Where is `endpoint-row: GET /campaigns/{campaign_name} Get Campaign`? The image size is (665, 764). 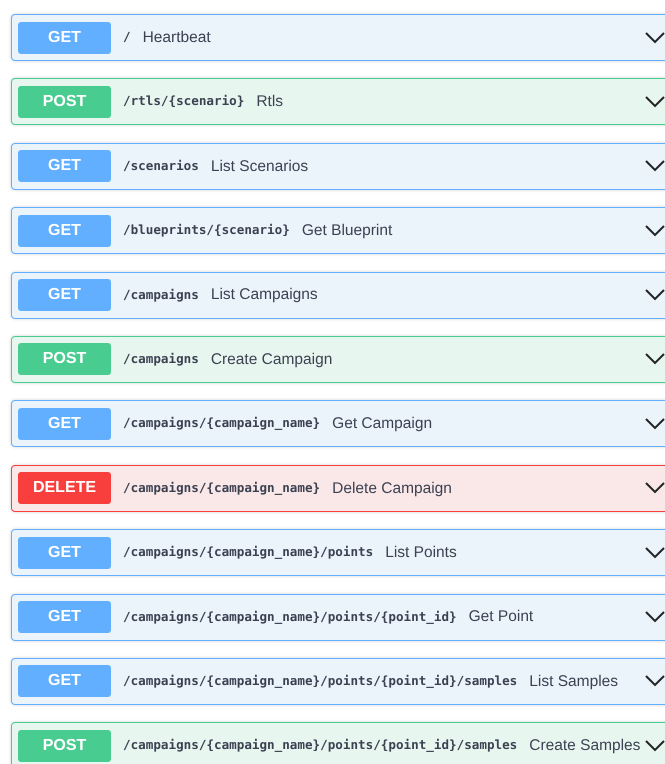 endpoint-row: GET /campaigns/{campaign_name} Get Campaign is located at coordinates (338, 424).